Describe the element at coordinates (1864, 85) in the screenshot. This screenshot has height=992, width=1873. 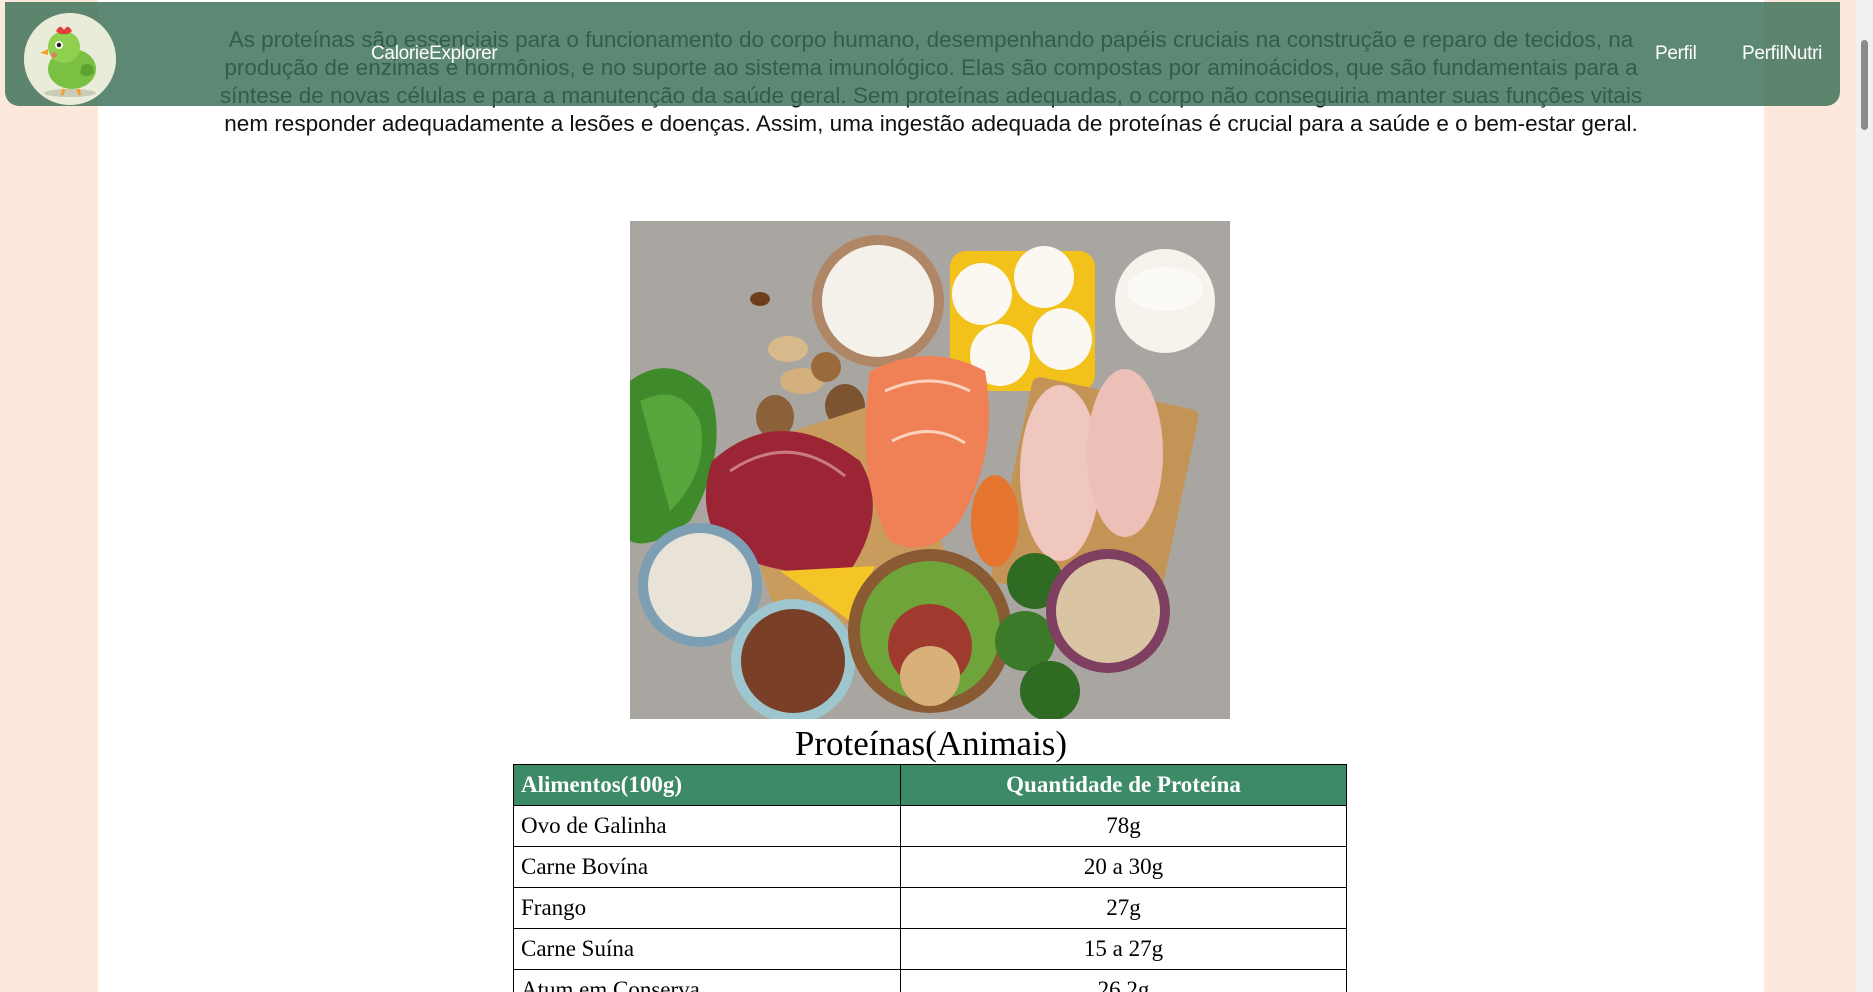
I see `scrollbar-thumb` at that location.